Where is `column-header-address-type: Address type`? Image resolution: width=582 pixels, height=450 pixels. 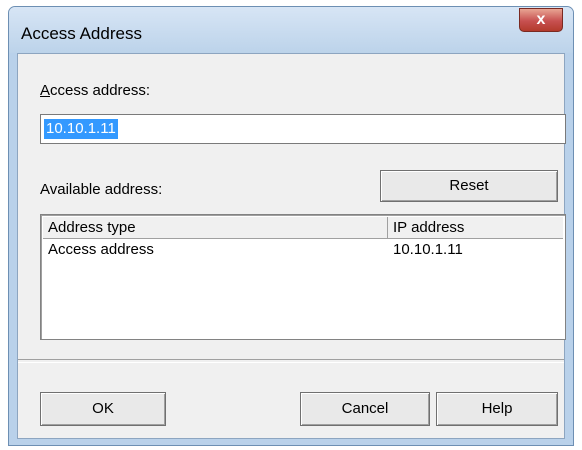 column-header-address-type: Address type is located at coordinates (215, 227).